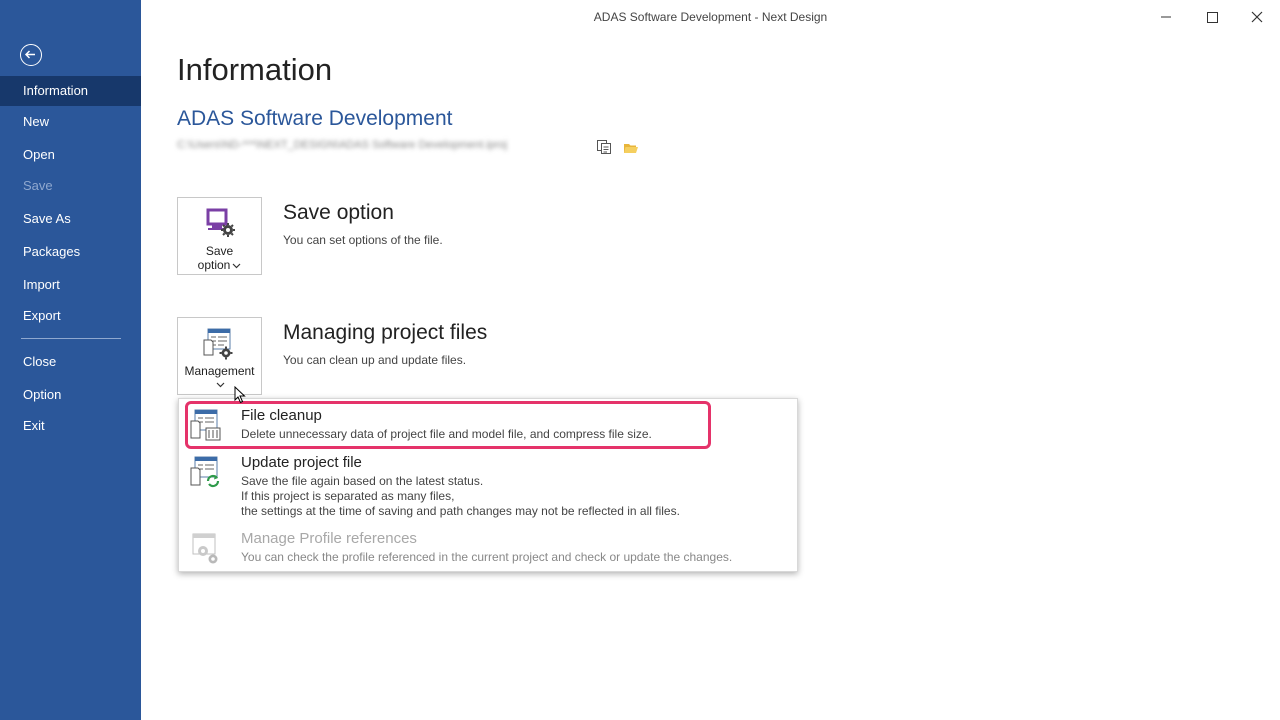  Describe the element at coordinates (363, 240) in the screenshot. I see `save-option-description: You can set options of the file.` at that location.